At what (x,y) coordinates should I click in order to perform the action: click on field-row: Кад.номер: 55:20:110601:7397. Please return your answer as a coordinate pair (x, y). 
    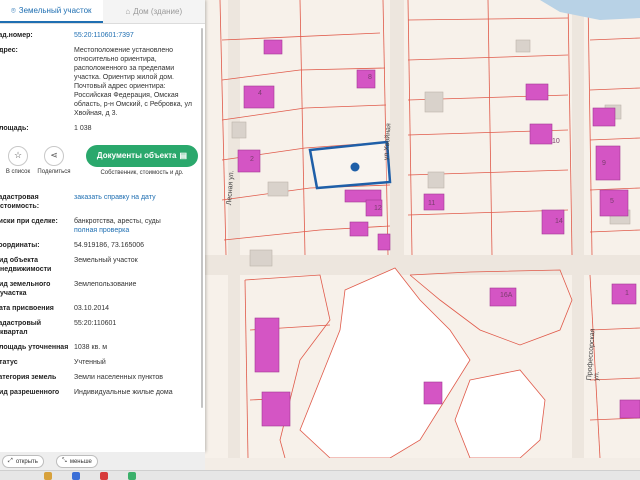
    Looking at the image, I should click on (102, 35).